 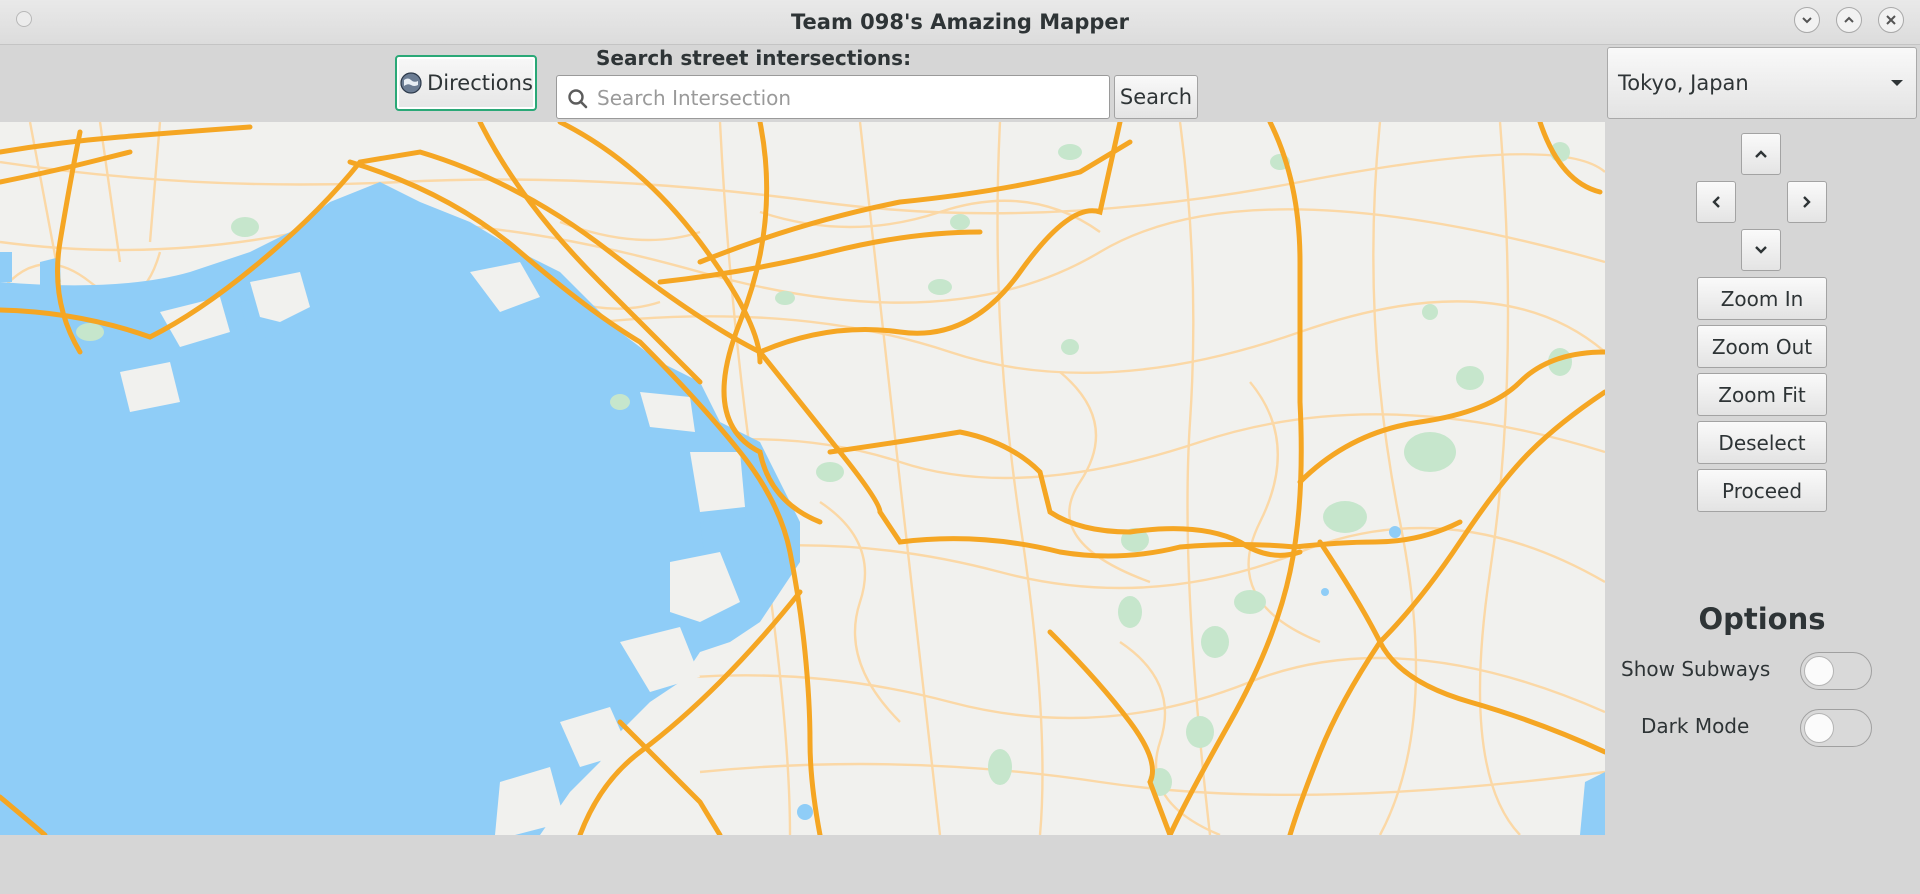 I want to click on search-heading: Search street intersections:, so click(x=754, y=58).